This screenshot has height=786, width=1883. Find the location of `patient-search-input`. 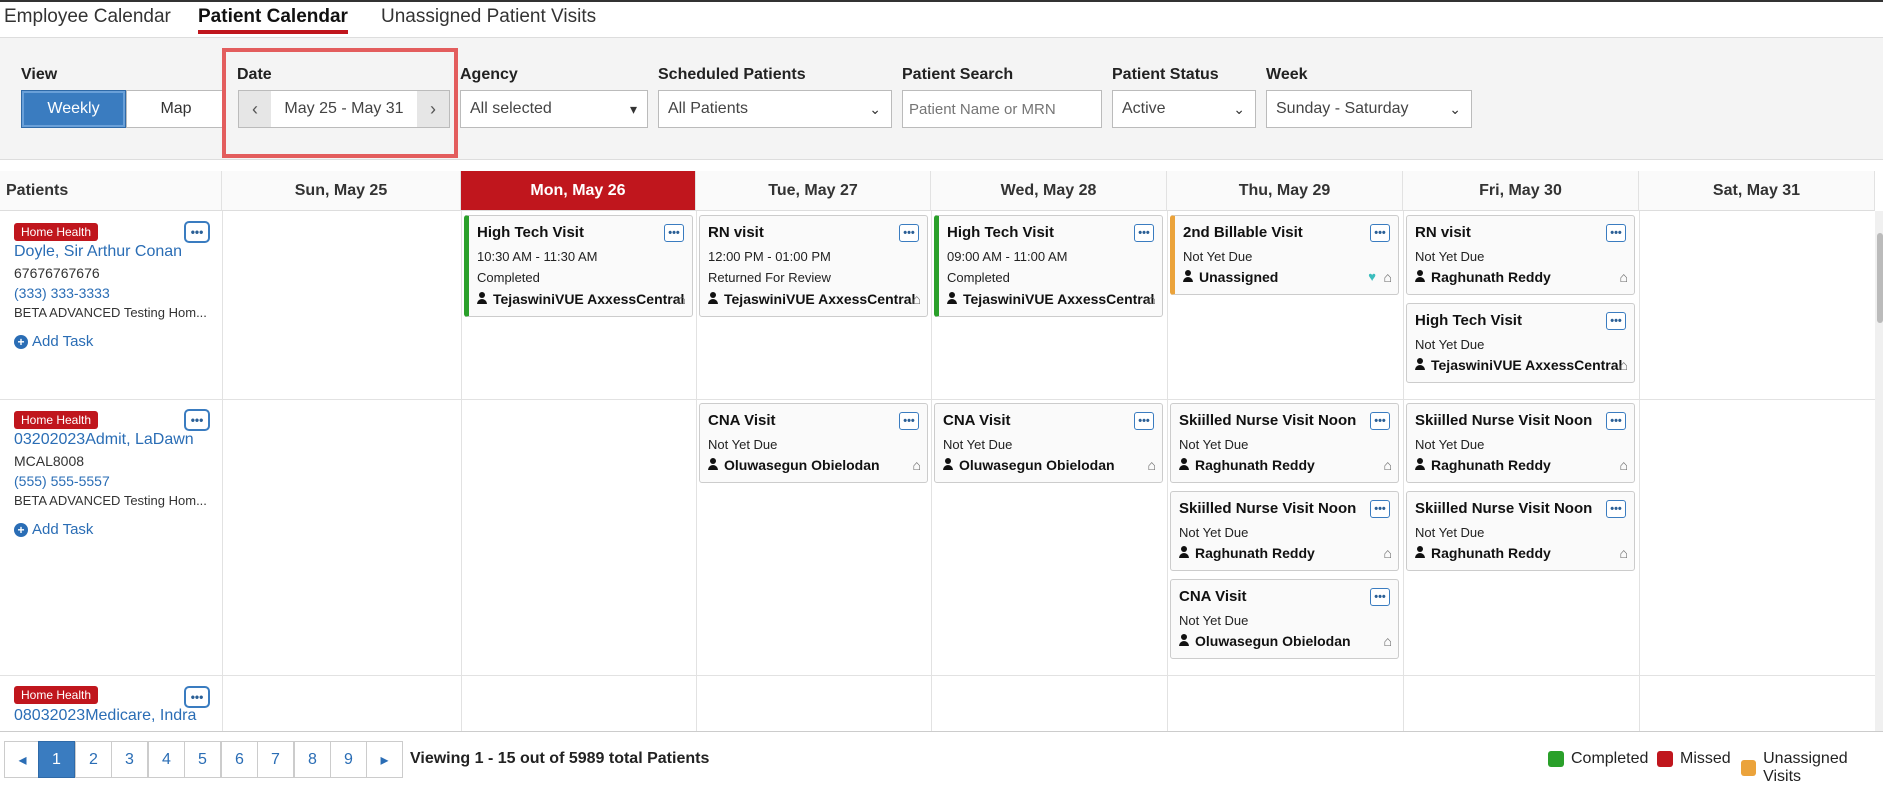

patient-search-input is located at coordinates (1002, 109).